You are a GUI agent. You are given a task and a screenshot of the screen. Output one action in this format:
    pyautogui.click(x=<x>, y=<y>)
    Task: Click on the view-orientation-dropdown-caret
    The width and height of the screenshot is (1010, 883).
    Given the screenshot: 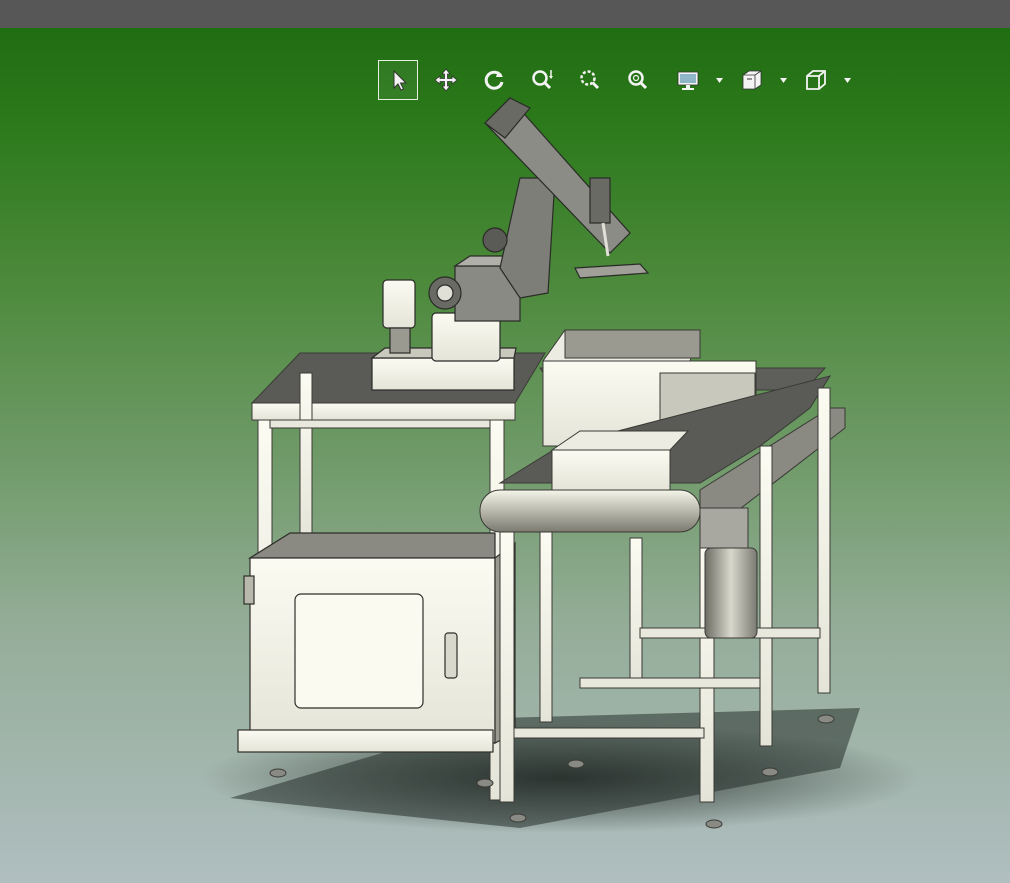 What is the action you would take?
    pyautogui.click(x=847, y=80)
    